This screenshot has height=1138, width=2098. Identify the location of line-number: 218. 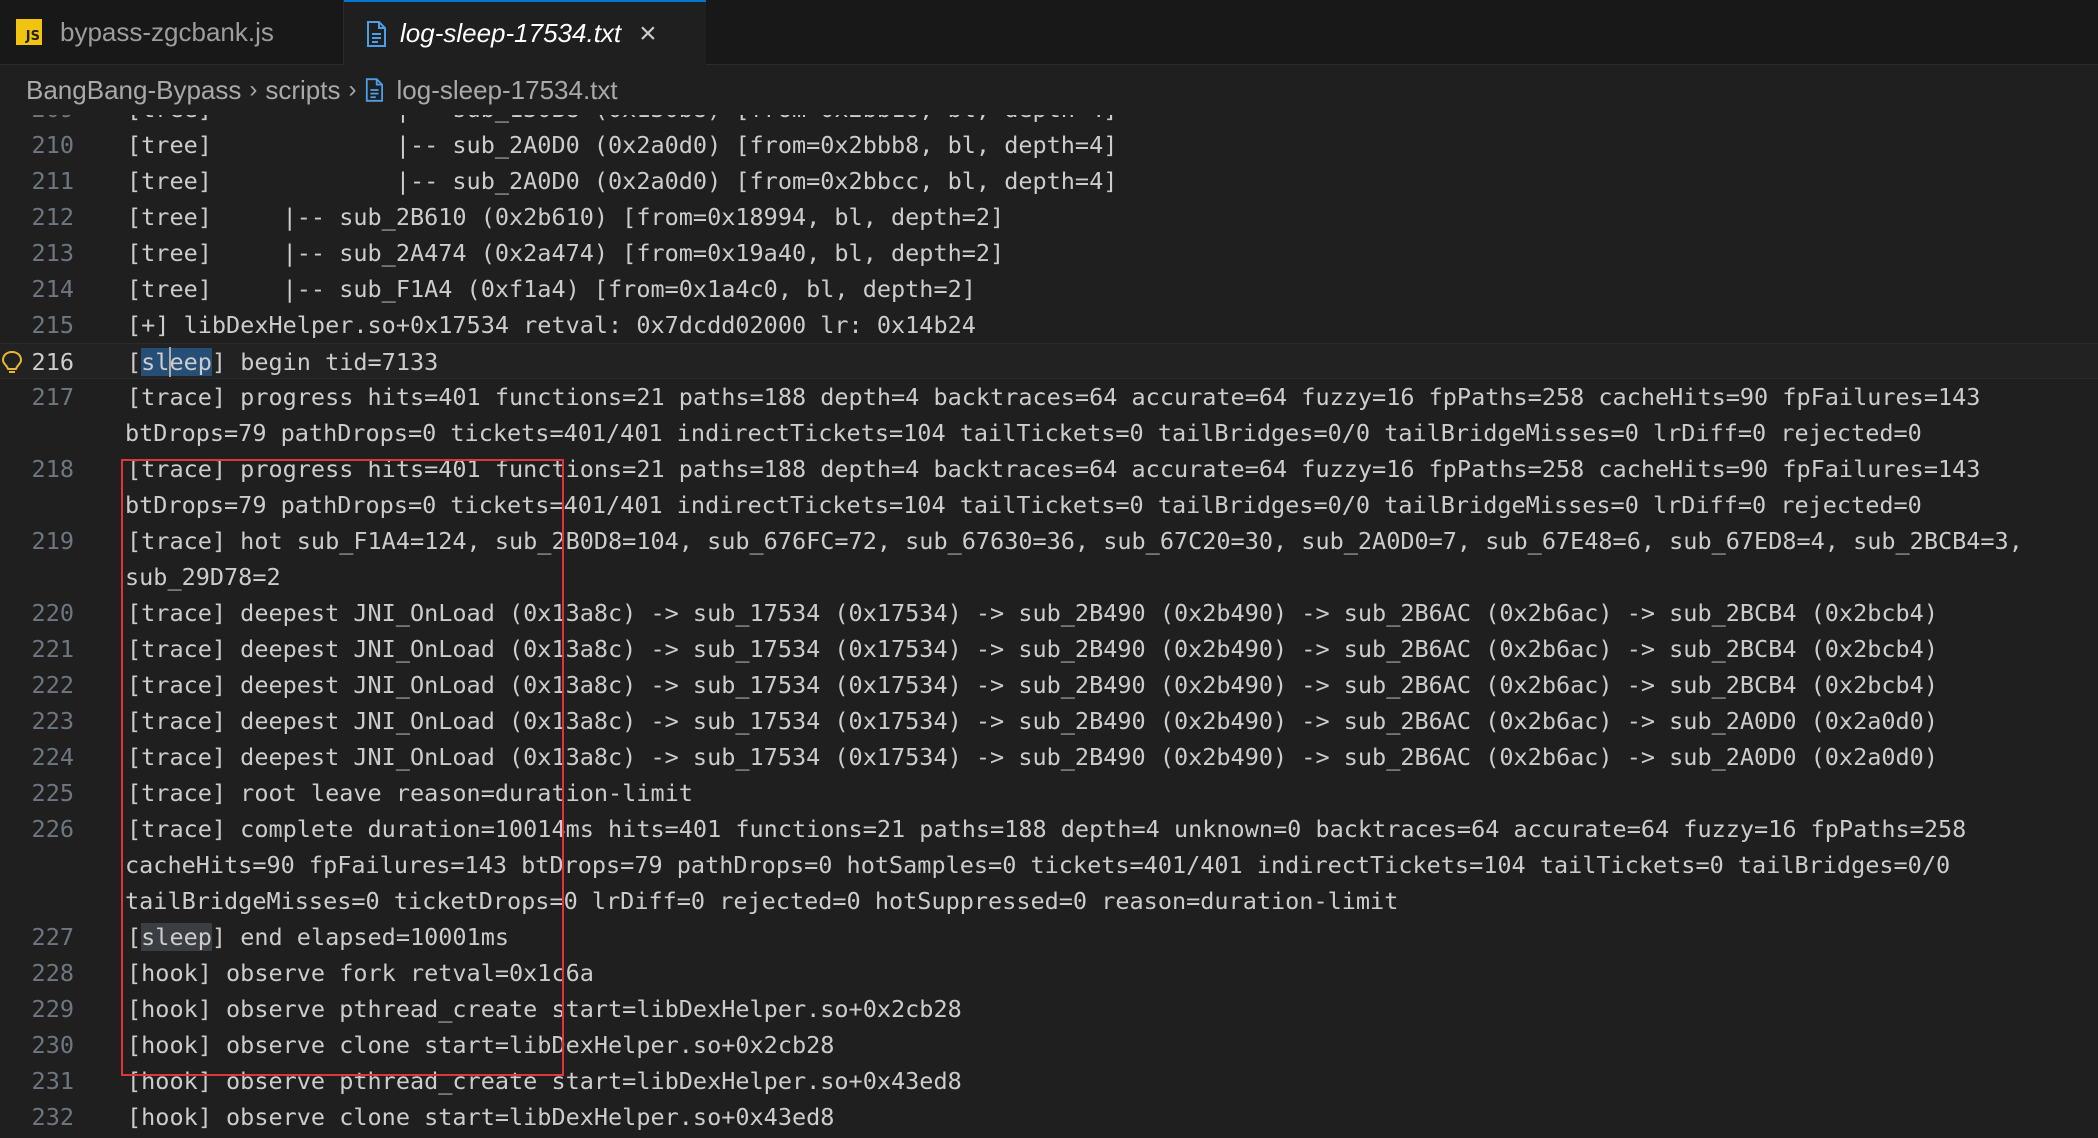
(52, 469).